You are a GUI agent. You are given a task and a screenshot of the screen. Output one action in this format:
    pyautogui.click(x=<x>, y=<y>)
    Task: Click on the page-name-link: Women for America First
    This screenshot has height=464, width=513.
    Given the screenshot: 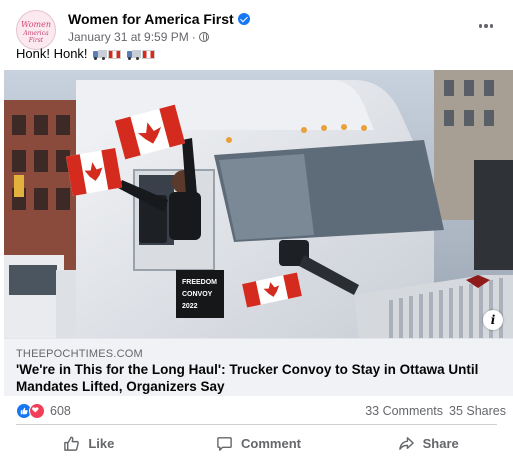 What is the action you would take?
    pyautogui.click(x=159, y=19)
    